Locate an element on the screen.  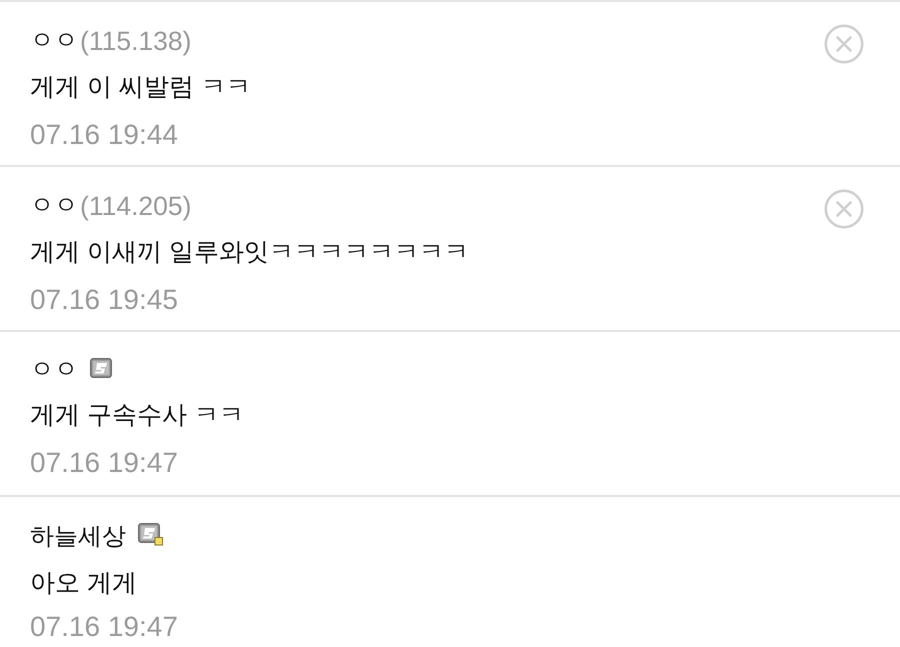
ip-address: (115.138) is located at coordinates (136, 41).